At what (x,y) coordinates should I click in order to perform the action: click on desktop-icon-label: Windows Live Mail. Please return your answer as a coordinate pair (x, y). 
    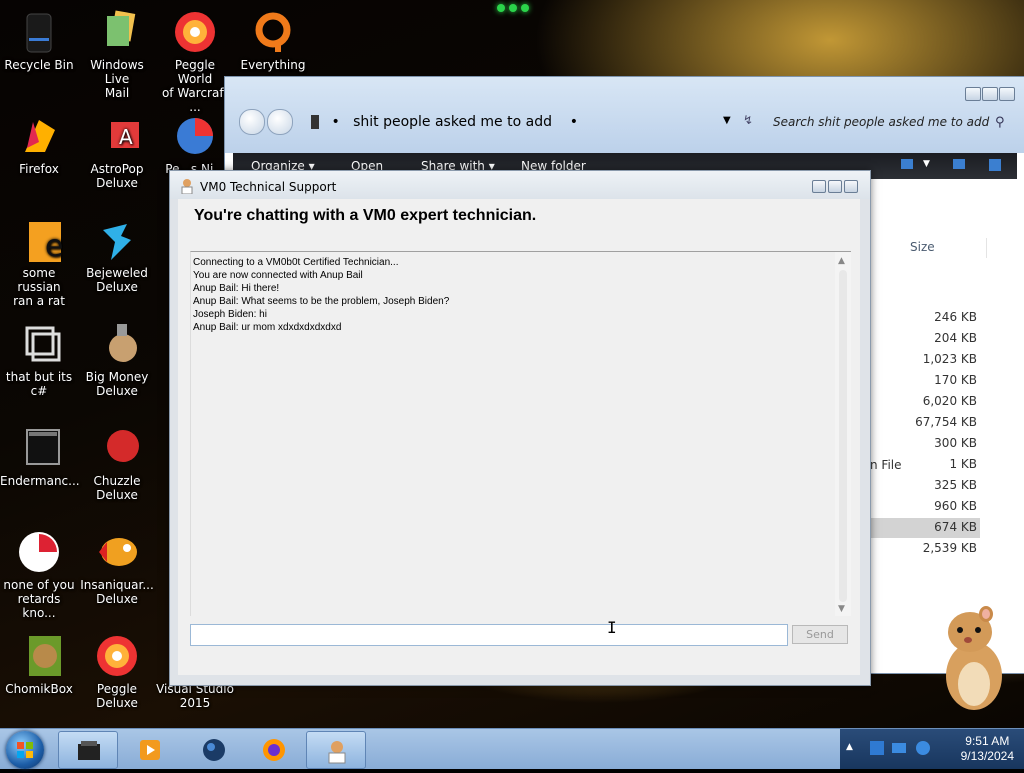
    Looking at the image, I should click on (117, 79).